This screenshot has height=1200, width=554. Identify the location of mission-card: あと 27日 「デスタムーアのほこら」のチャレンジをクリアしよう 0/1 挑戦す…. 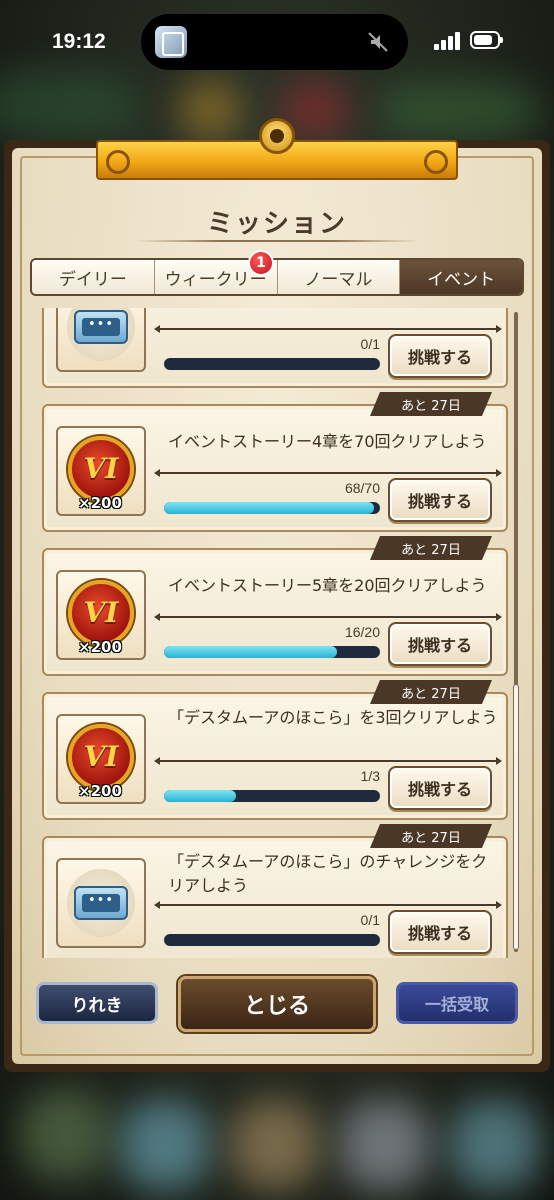
(275, 897).